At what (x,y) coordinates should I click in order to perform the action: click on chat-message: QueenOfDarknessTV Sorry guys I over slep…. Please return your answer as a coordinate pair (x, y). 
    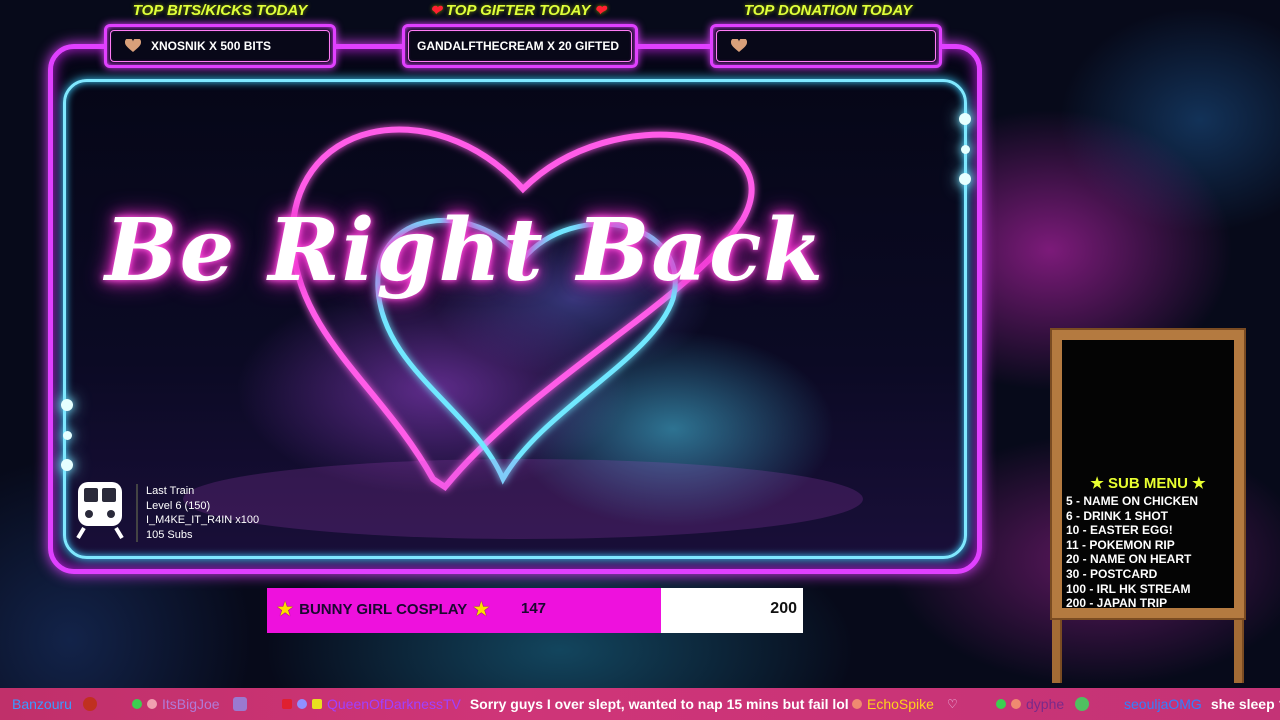
    Looking at the image, I should click on (565, 704).